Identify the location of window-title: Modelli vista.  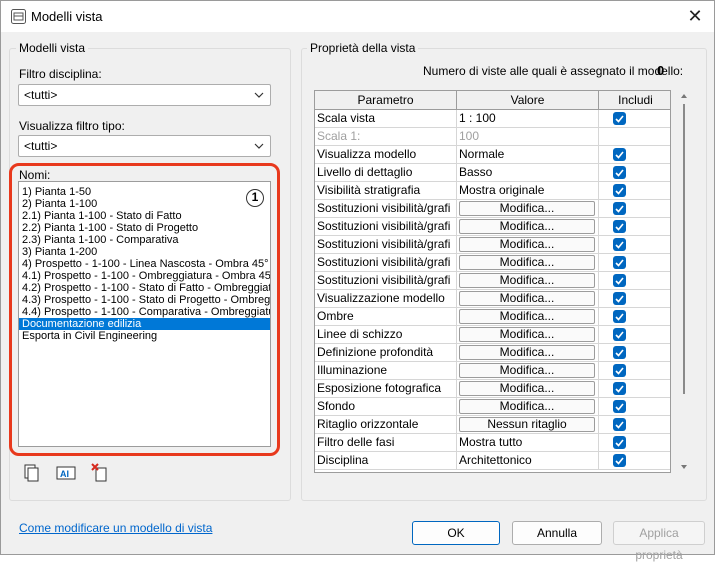
(67, 16).